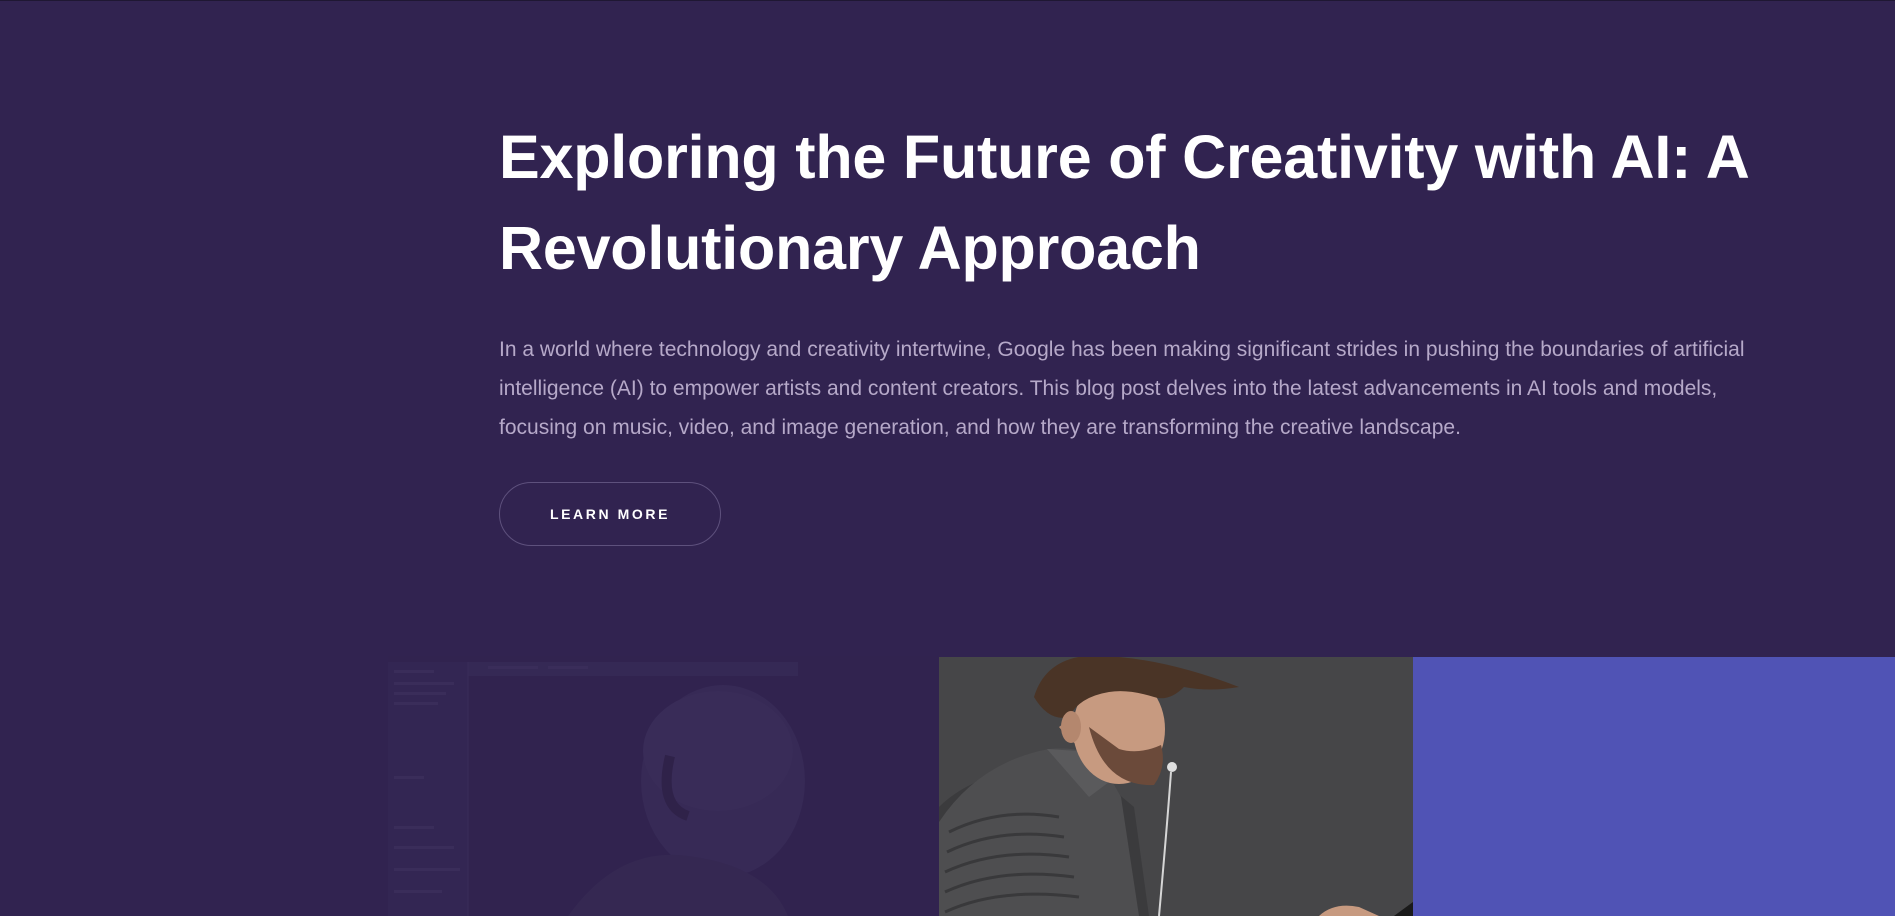 Image resolution: width=1895 pixels, height=916 pixels. What do you see at coordinates (1654, 786) in the screenshot?
I see `accent-color-block` at bounding box center [1654, 786].